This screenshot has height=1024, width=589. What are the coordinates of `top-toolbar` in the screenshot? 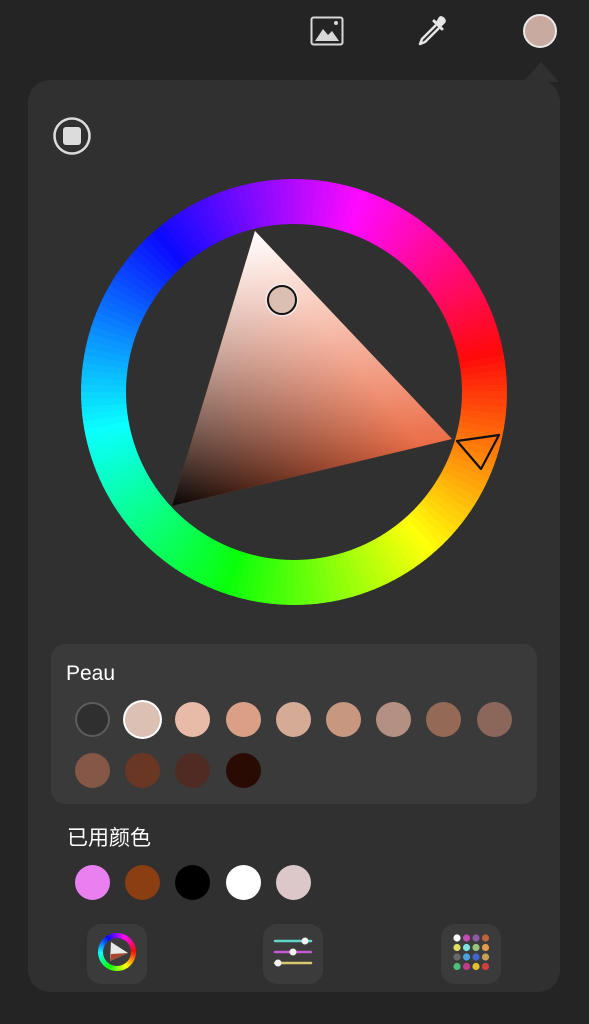 It's located at (294, 32).